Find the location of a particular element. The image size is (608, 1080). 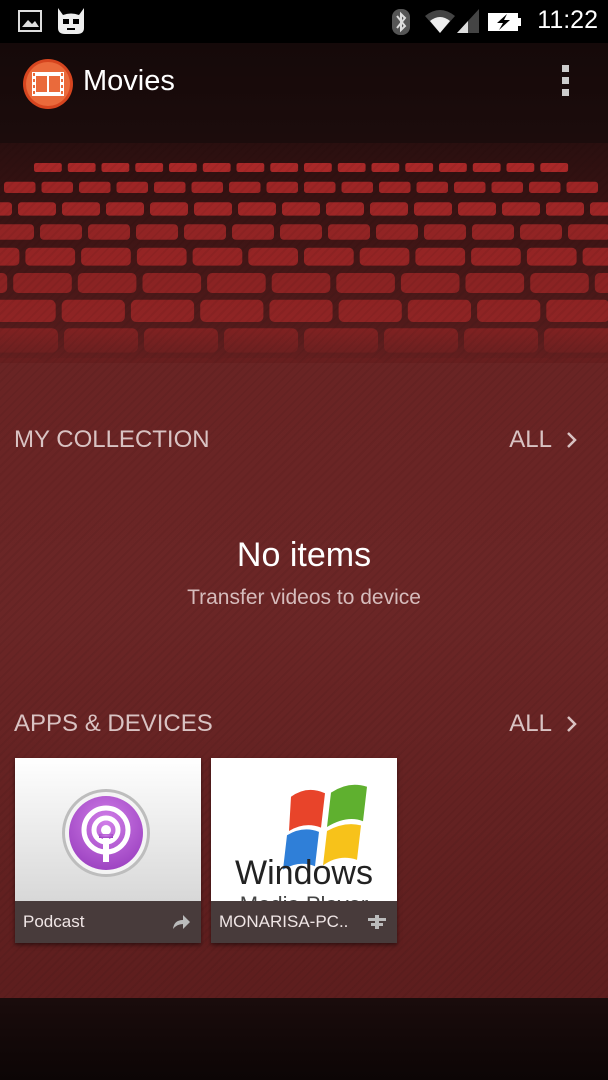

image-notification-icon is located at coordinates (30, 21).